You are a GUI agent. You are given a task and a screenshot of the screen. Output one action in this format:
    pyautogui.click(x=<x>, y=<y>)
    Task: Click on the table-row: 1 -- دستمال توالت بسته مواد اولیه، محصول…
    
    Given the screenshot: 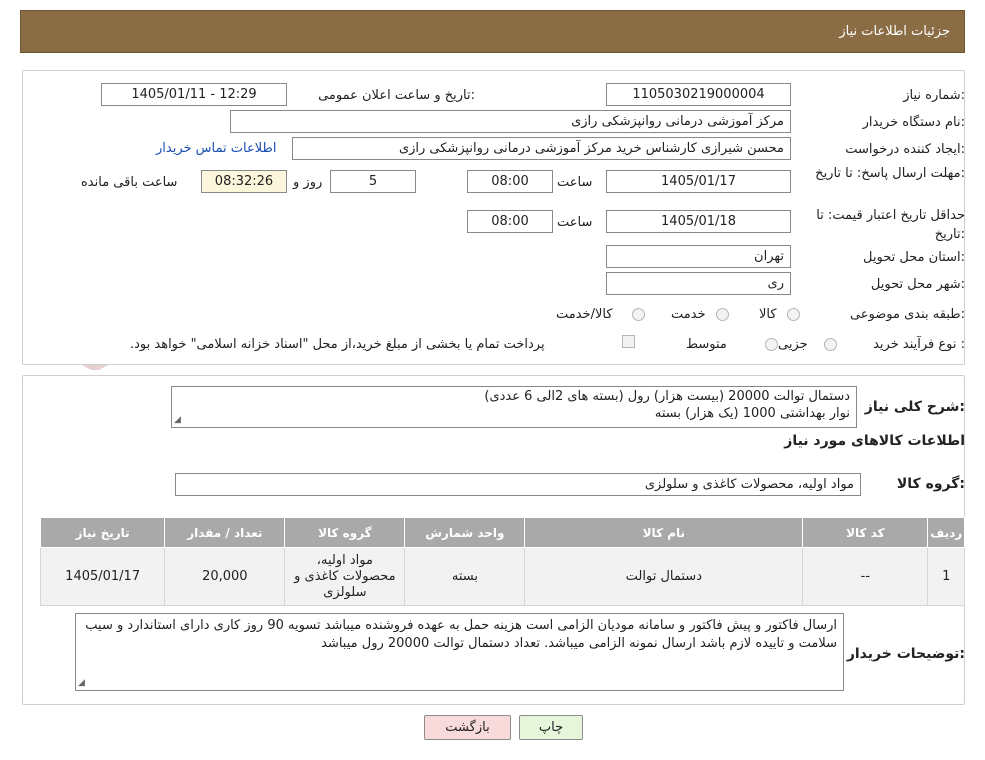 What is the action you would take?
    pyautogui.click(x=502, y=576)
    